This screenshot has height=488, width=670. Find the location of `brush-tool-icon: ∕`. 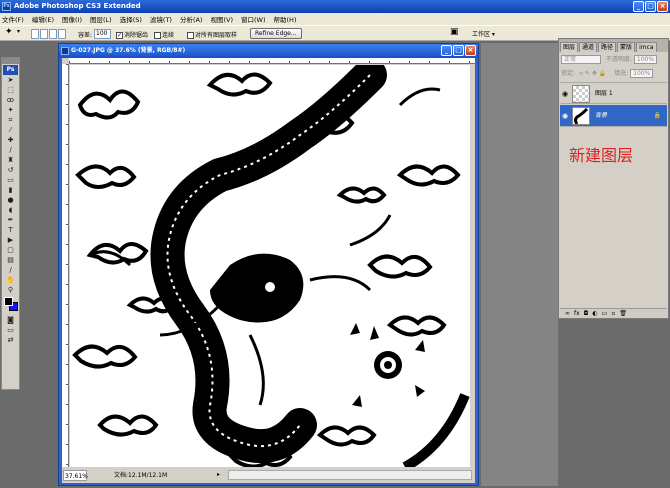

brush-tool-icon: ∕ is located at coordinates (10, 150).